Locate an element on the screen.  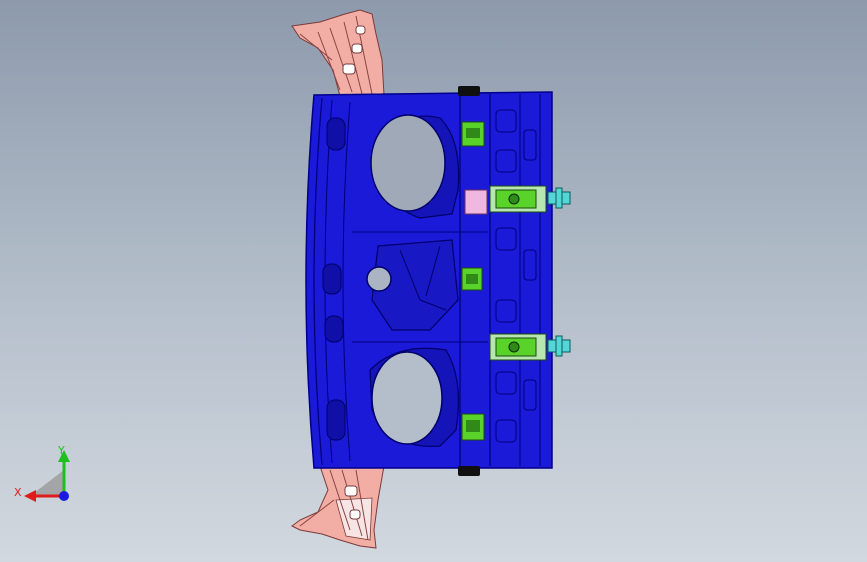
upper-hole is located at coordinates (408, 163).